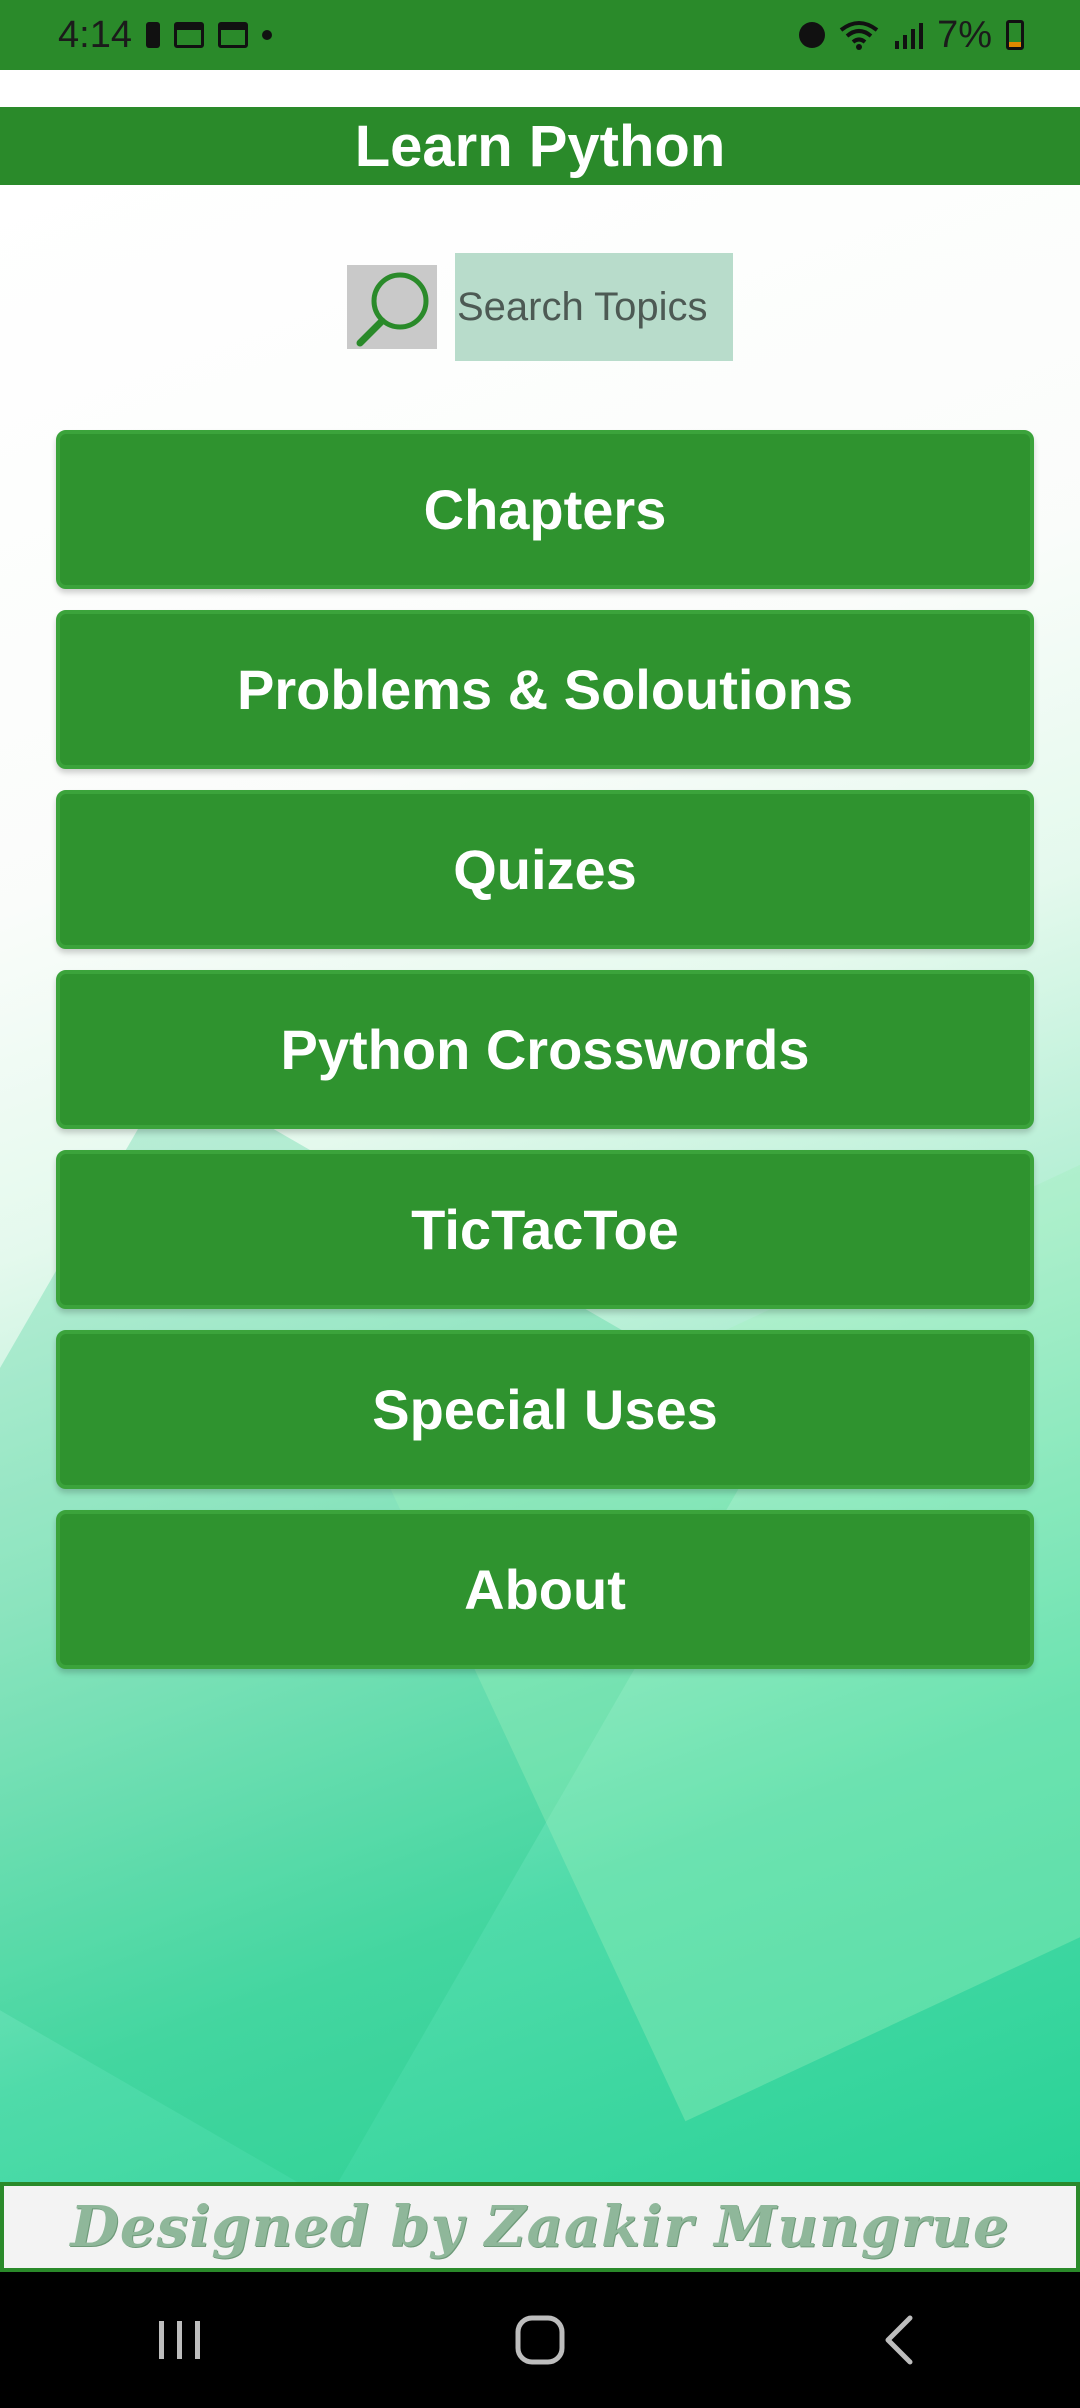 Image resolution: width=1080 pixels, height=2408 pixels. I want to click on battery-icon, so click(1015, 35).